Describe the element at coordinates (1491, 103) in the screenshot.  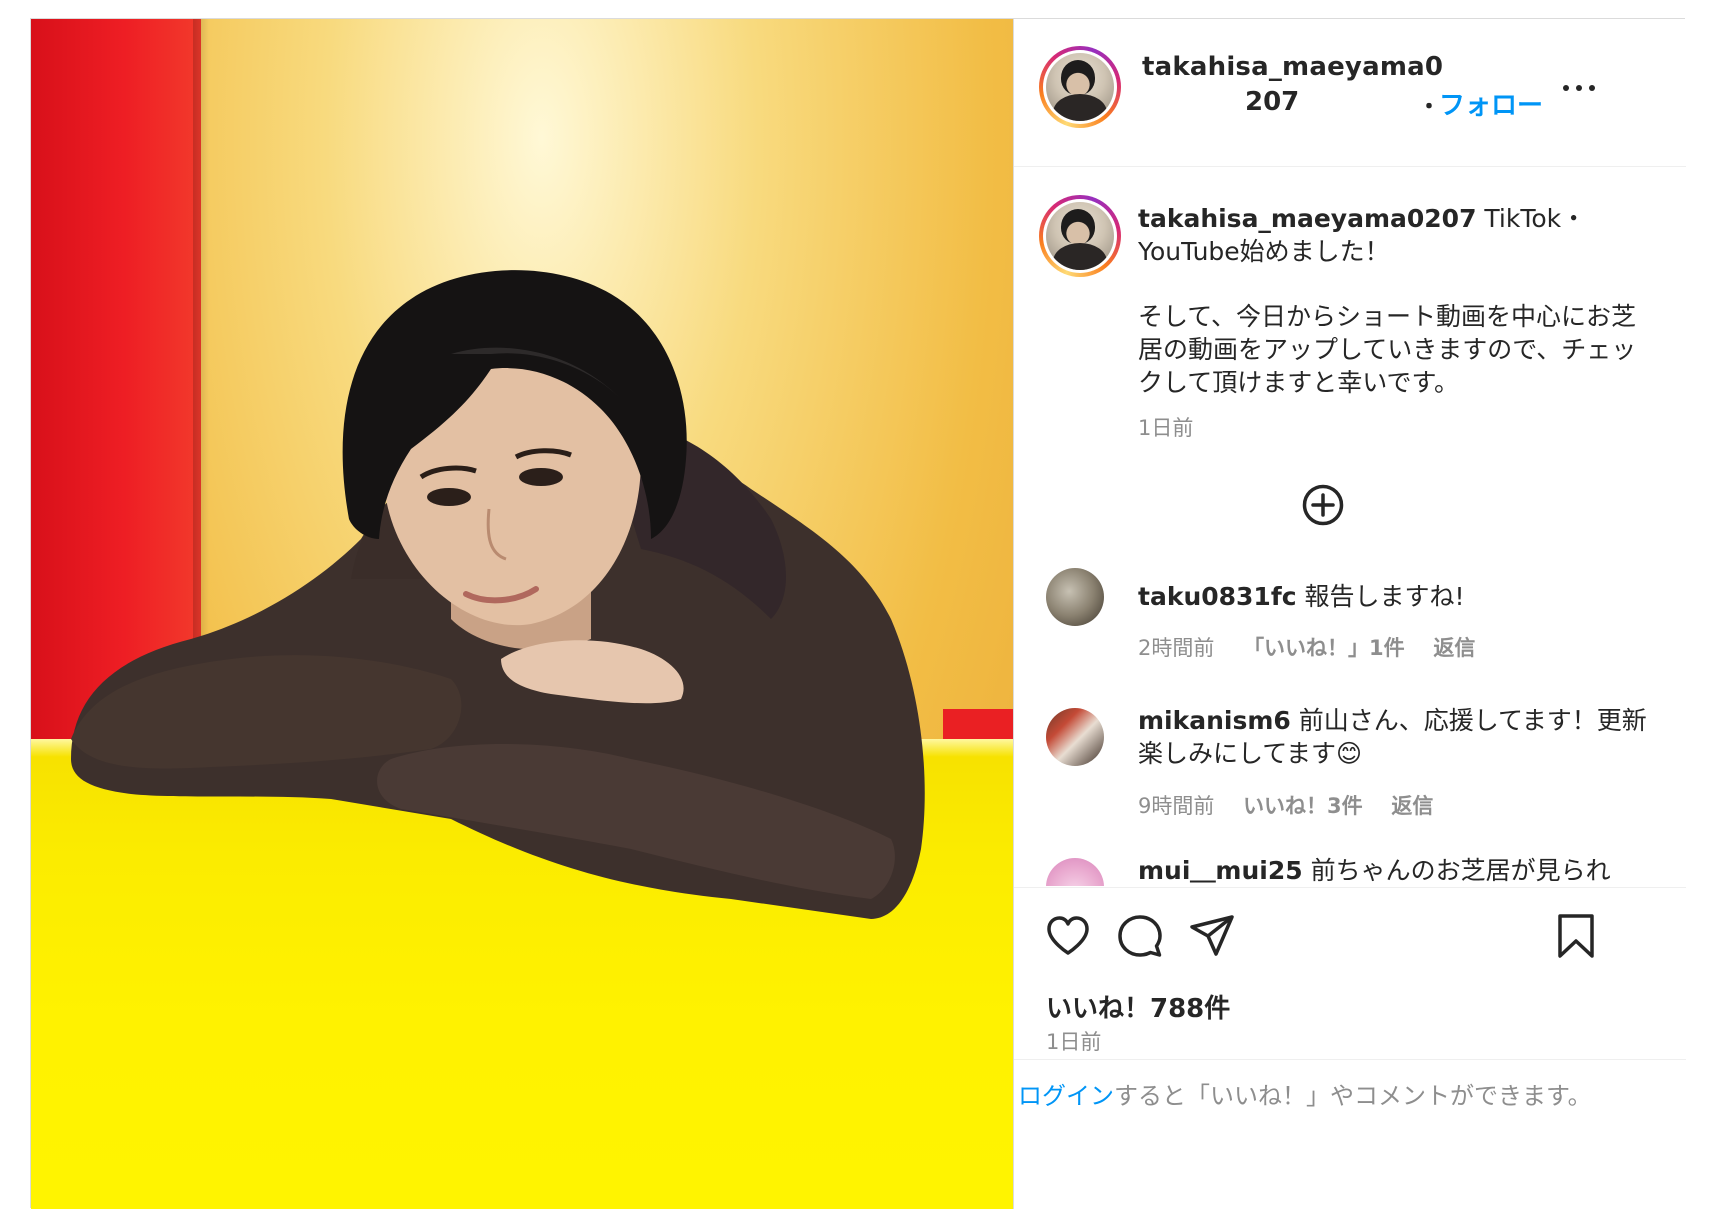
I see `follow-button: フォロー` at that location.